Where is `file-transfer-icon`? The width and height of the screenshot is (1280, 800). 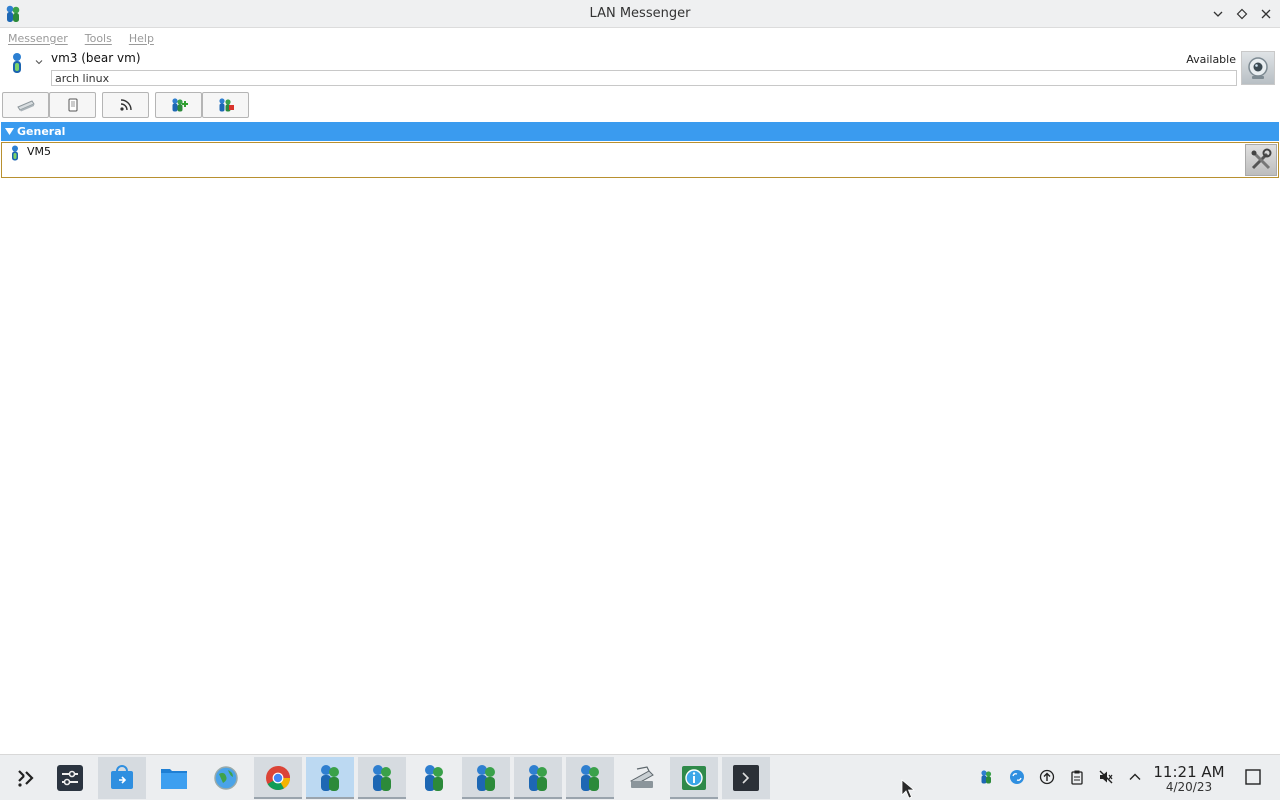
file-transfer-icon is located at coordinates (72, 105).